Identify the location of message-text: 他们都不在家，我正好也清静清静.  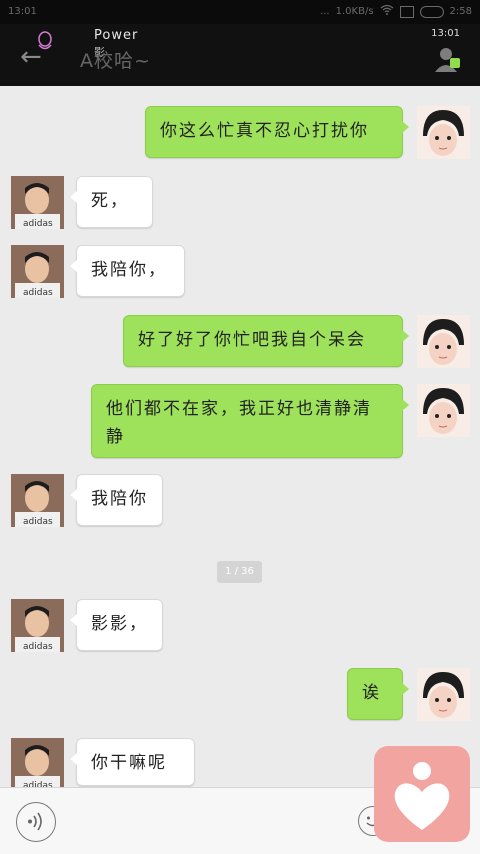
(239, 423).